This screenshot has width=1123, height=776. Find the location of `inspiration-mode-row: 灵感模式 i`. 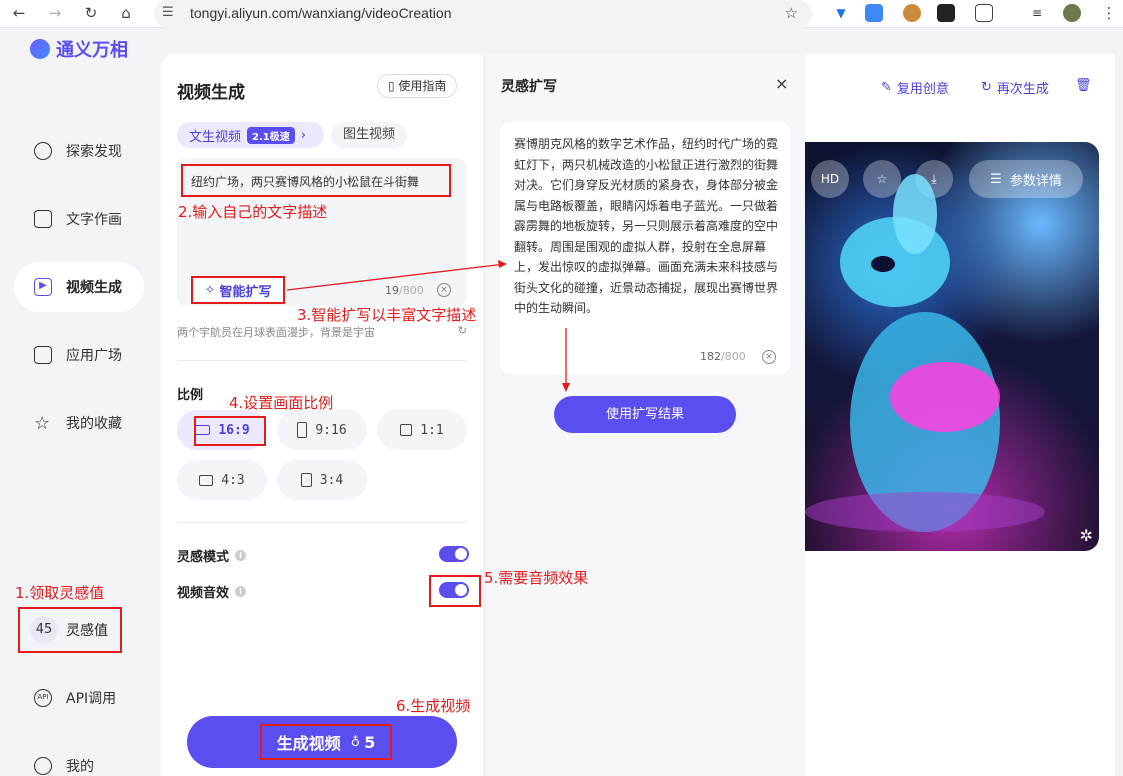

inspiration-mode-row: 灵感模式 i is located at coordinates (212, 555).